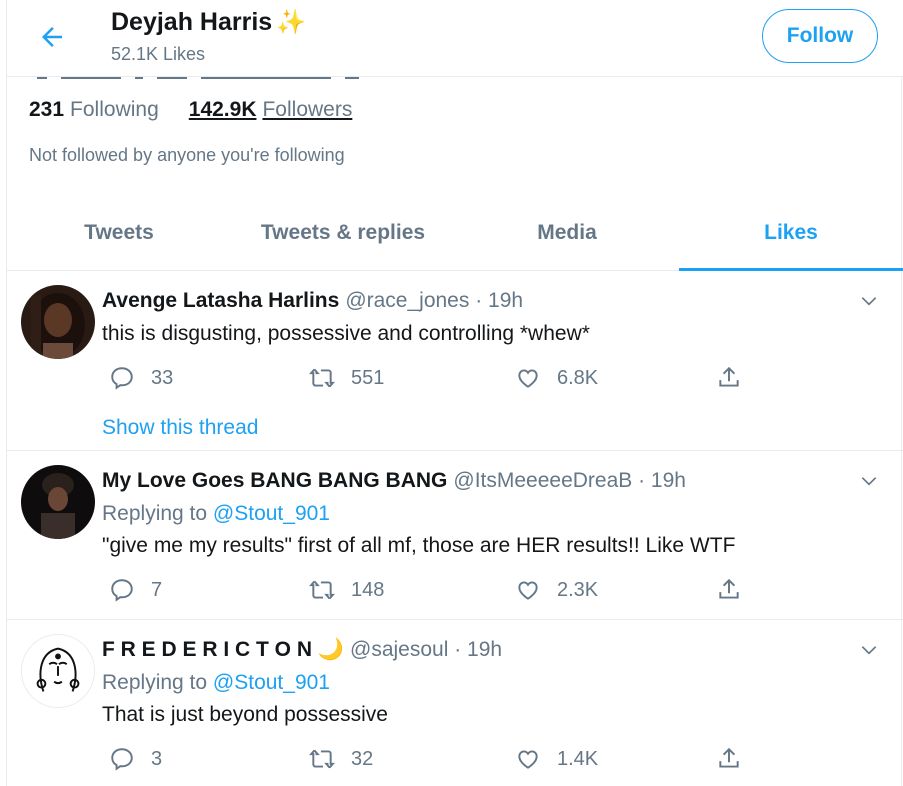  I want to click on followers-link: 142.9K Followers, so click(271, 110).